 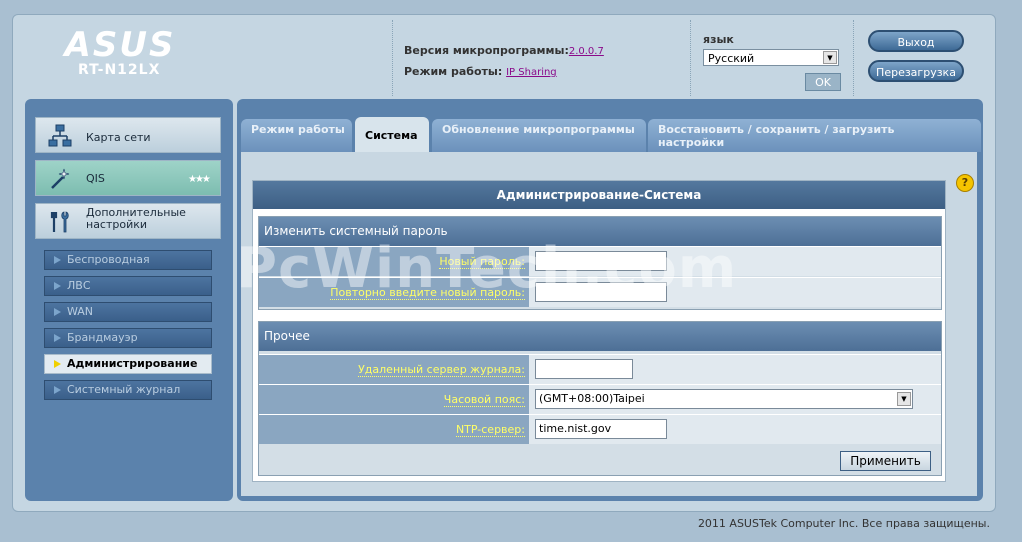 I want to click on sidebar-item-system-log: Системный журнал, so click(x=128, y=390).